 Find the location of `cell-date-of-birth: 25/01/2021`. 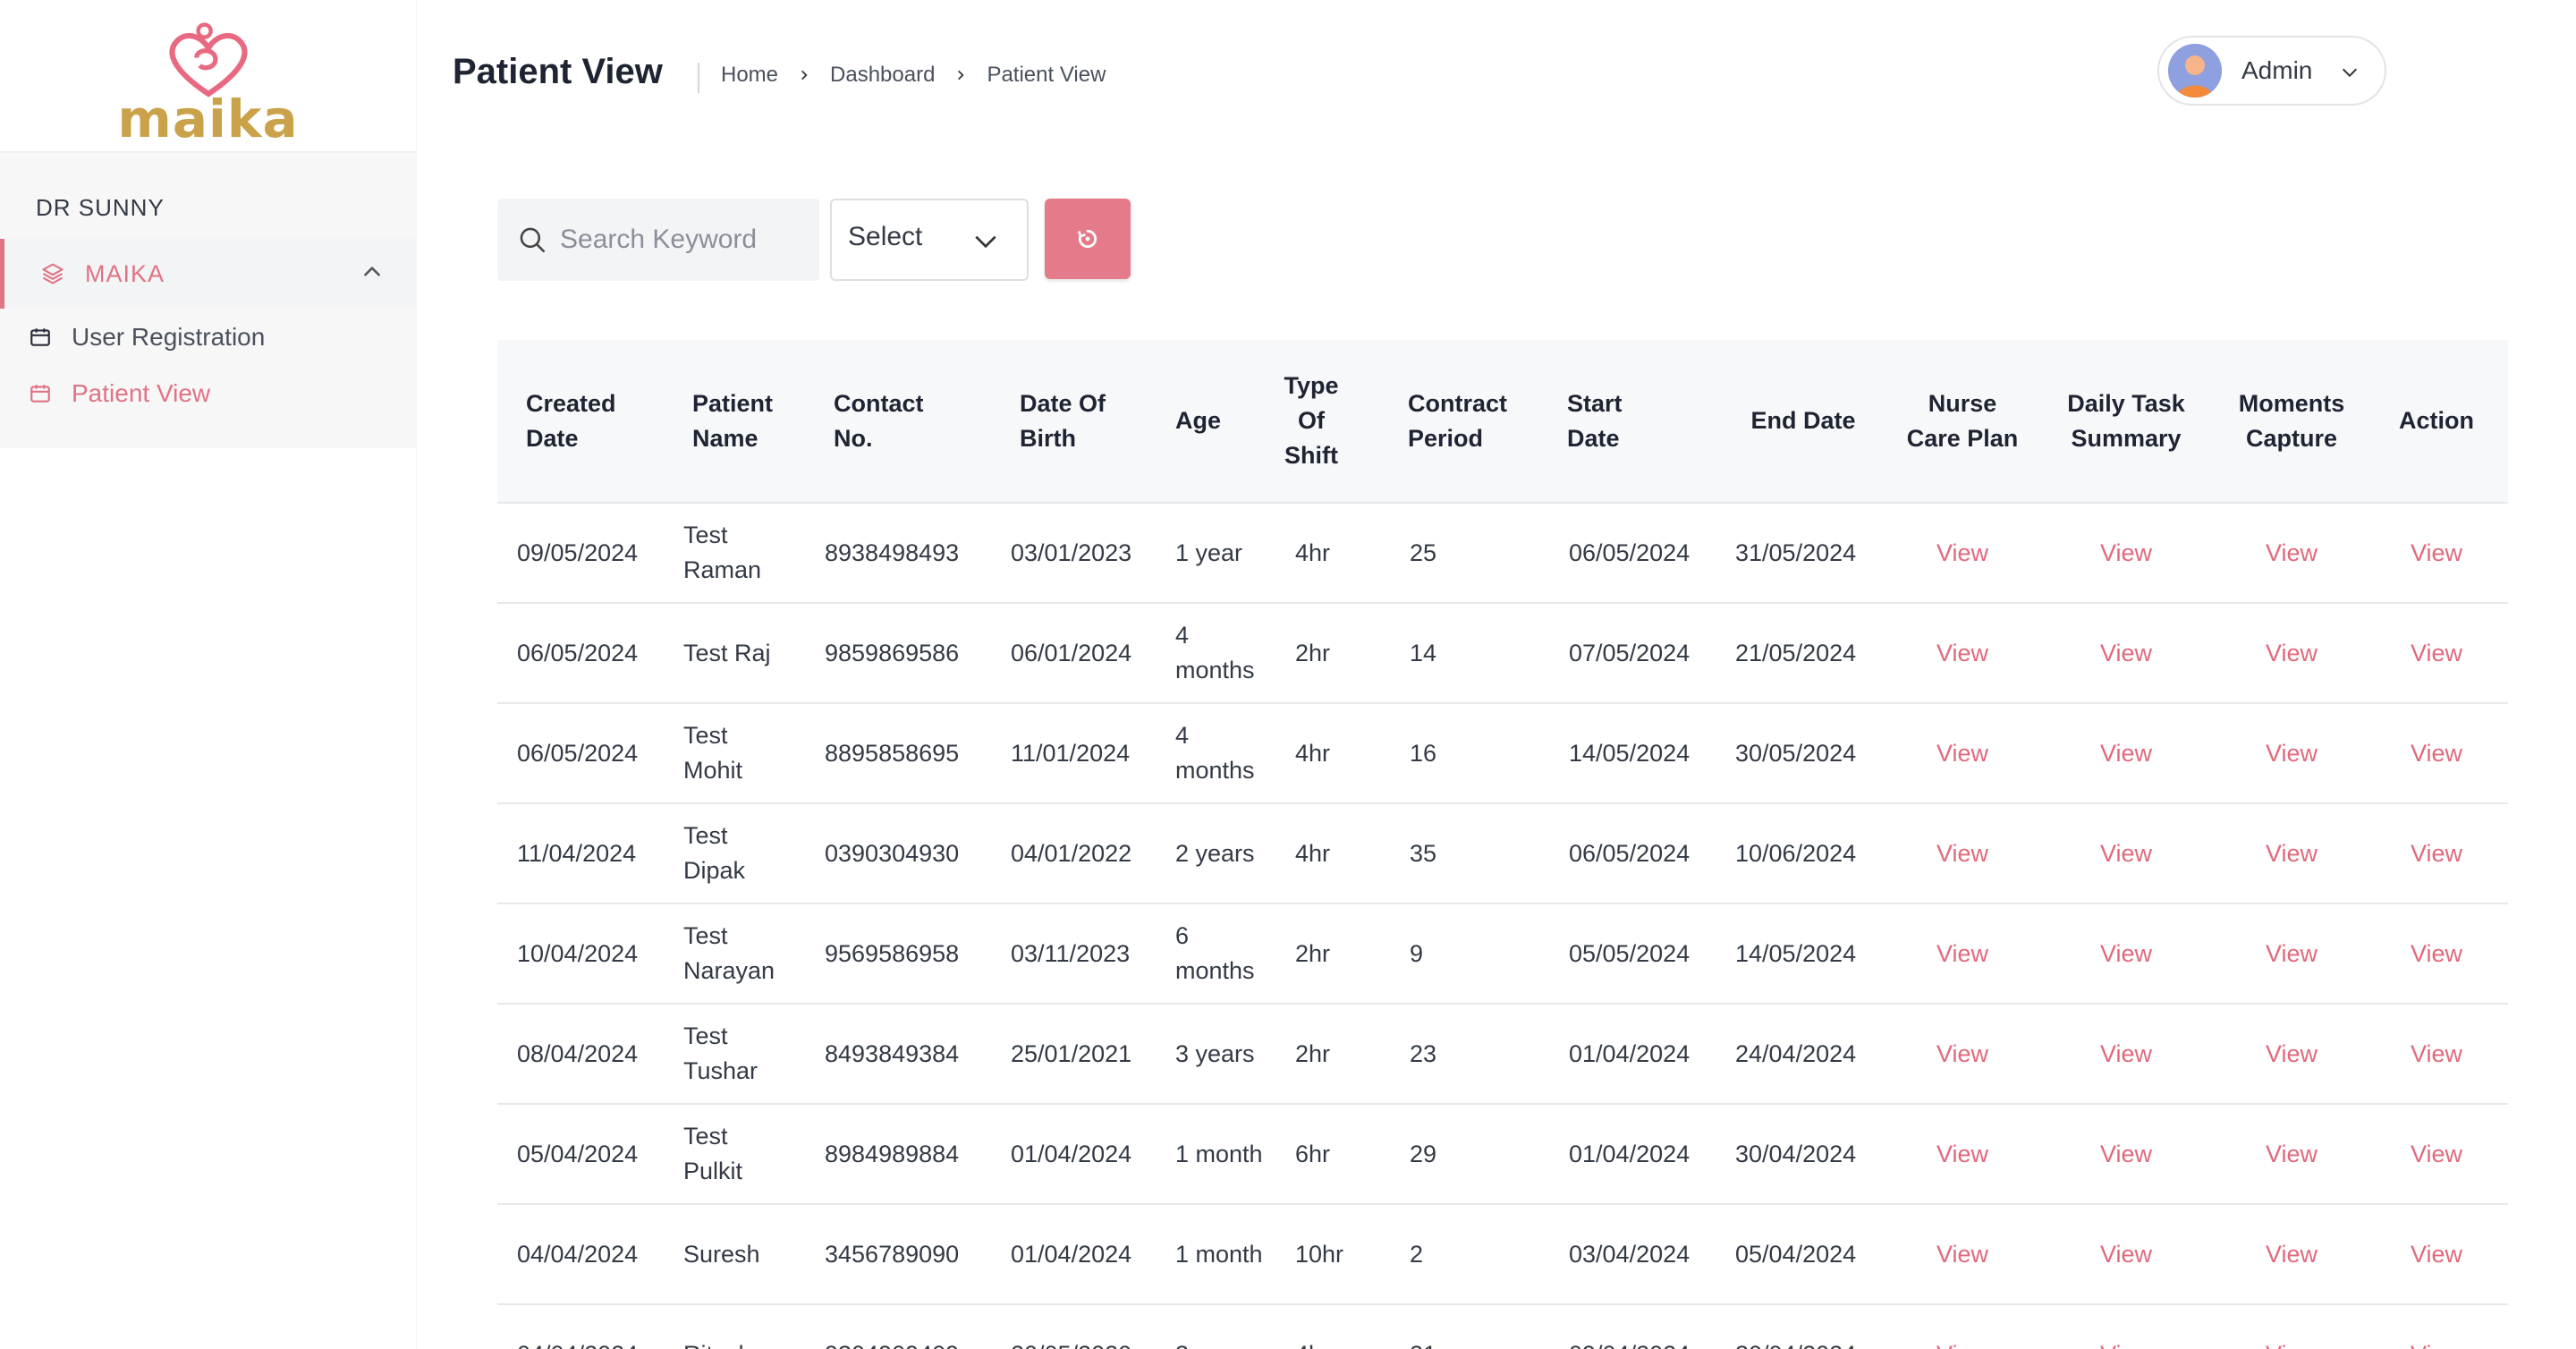

cell-date-of-birth: 25/01/2021 is located at coordinates (1071, 1053).